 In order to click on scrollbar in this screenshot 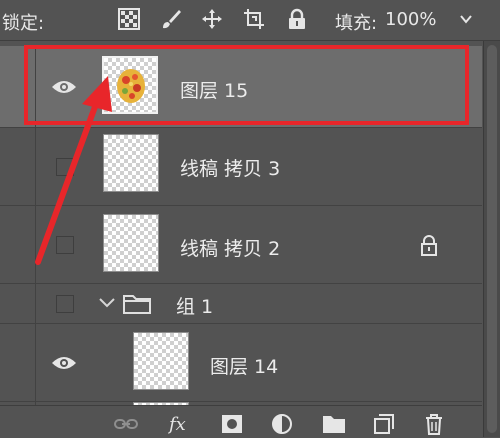, I will do `click(491, 239)`.